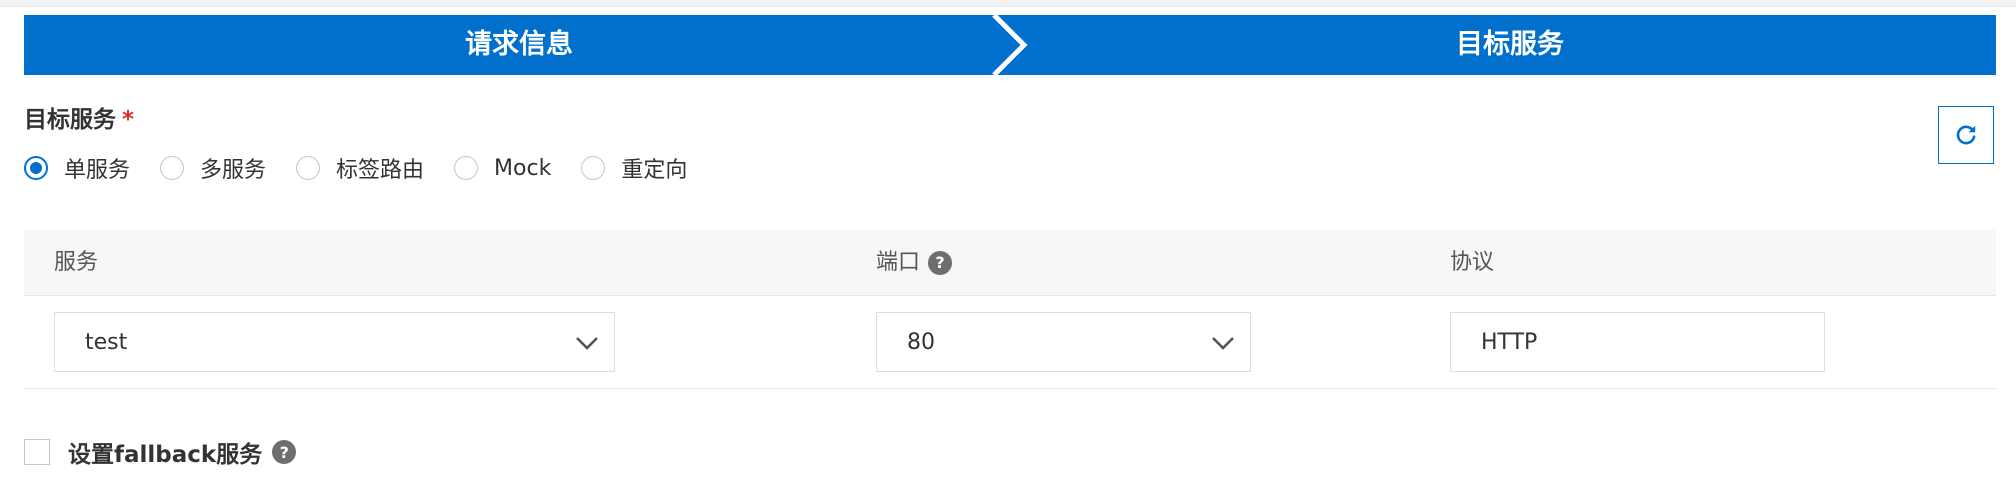 The height and width of the screenshot is (500, 2016). What do you see at coordinates (128, 120) in the screenshot?
I see `required-mark: *` at bounding box center [128, 120].